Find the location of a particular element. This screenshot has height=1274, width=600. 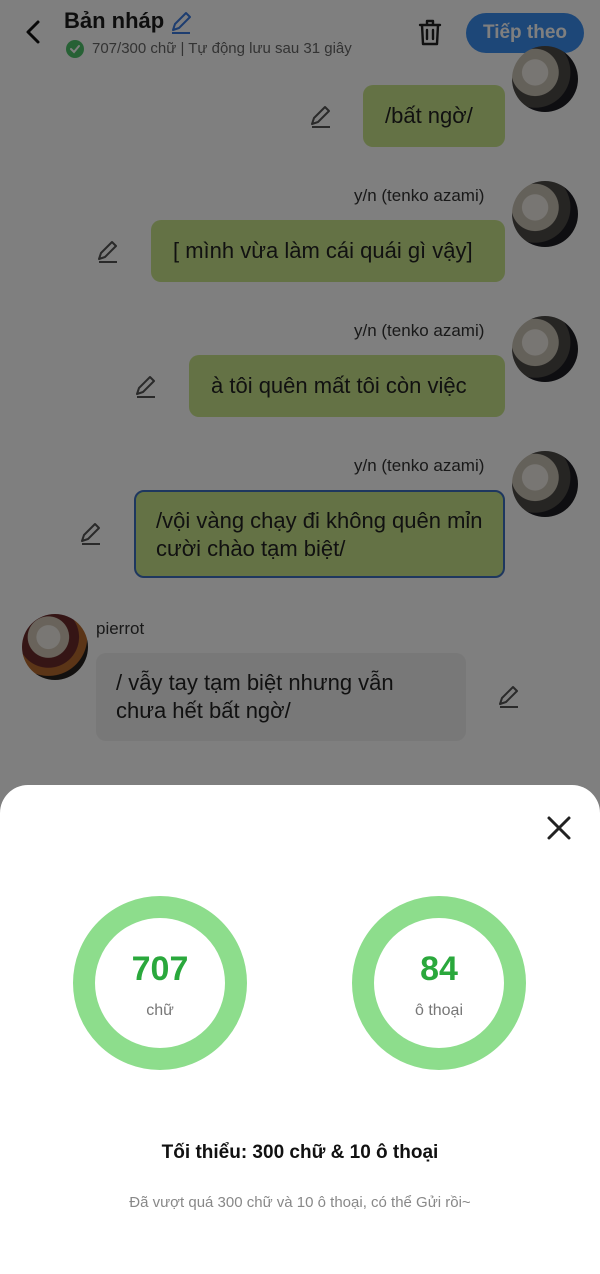

dialog-count-ring: 84 ô thoại is located at coordinates (439, 983).